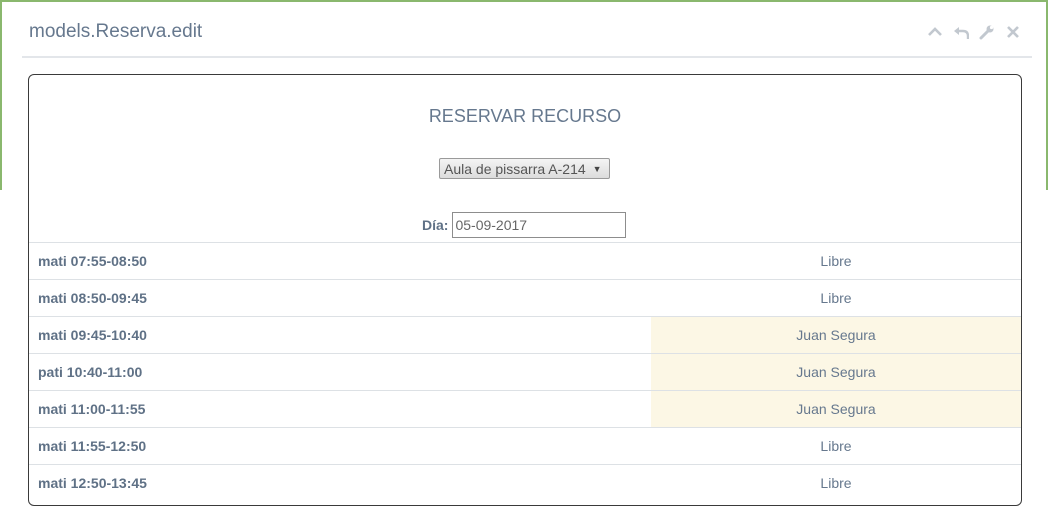 The width and height of the screenshot is (1050, 506). I want to click on undo-icon, so click(961, 32).